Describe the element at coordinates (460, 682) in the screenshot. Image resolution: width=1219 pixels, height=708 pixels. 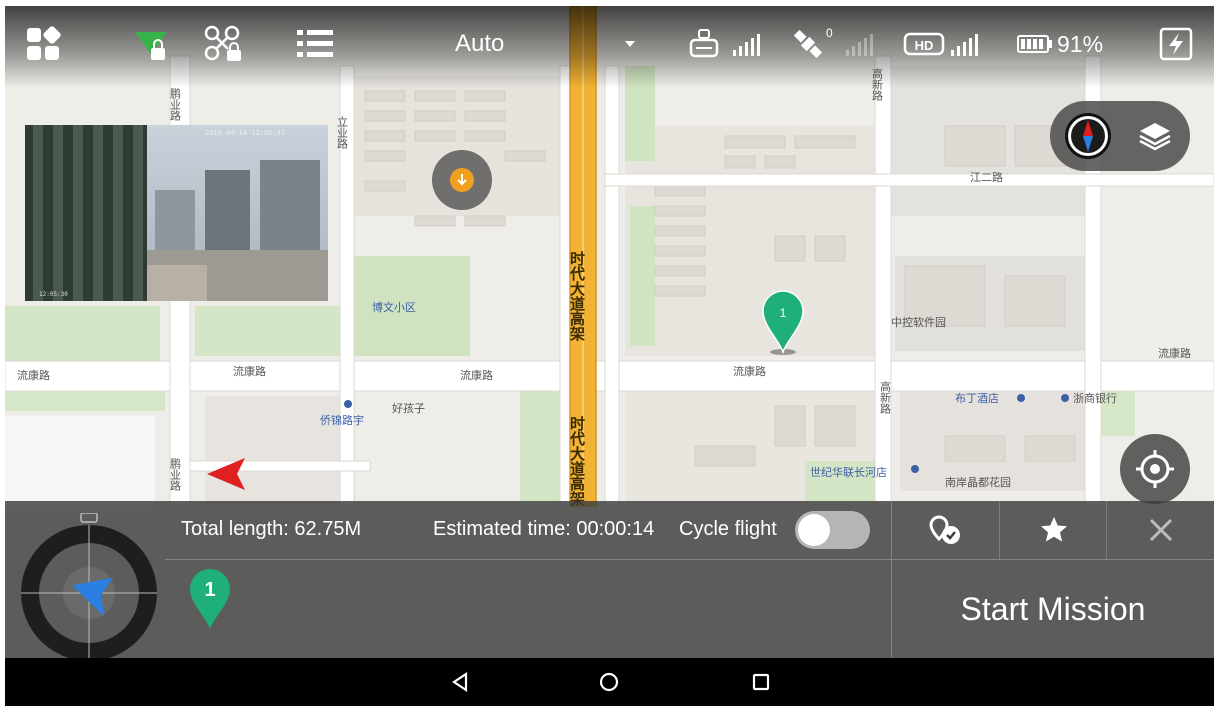
I see `back-icon` at that location.